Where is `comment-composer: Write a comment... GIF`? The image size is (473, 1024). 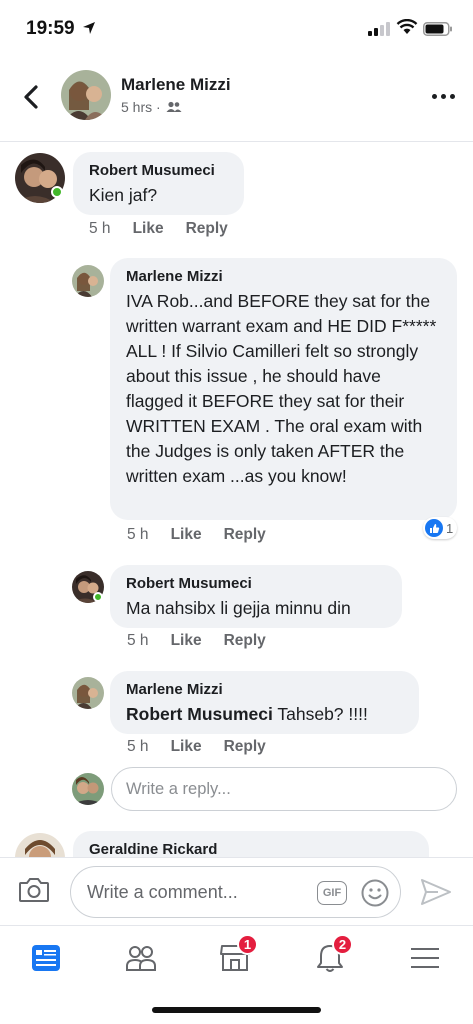
comment-composer: Write a comment... GIF is located at coordinates (236, 891).